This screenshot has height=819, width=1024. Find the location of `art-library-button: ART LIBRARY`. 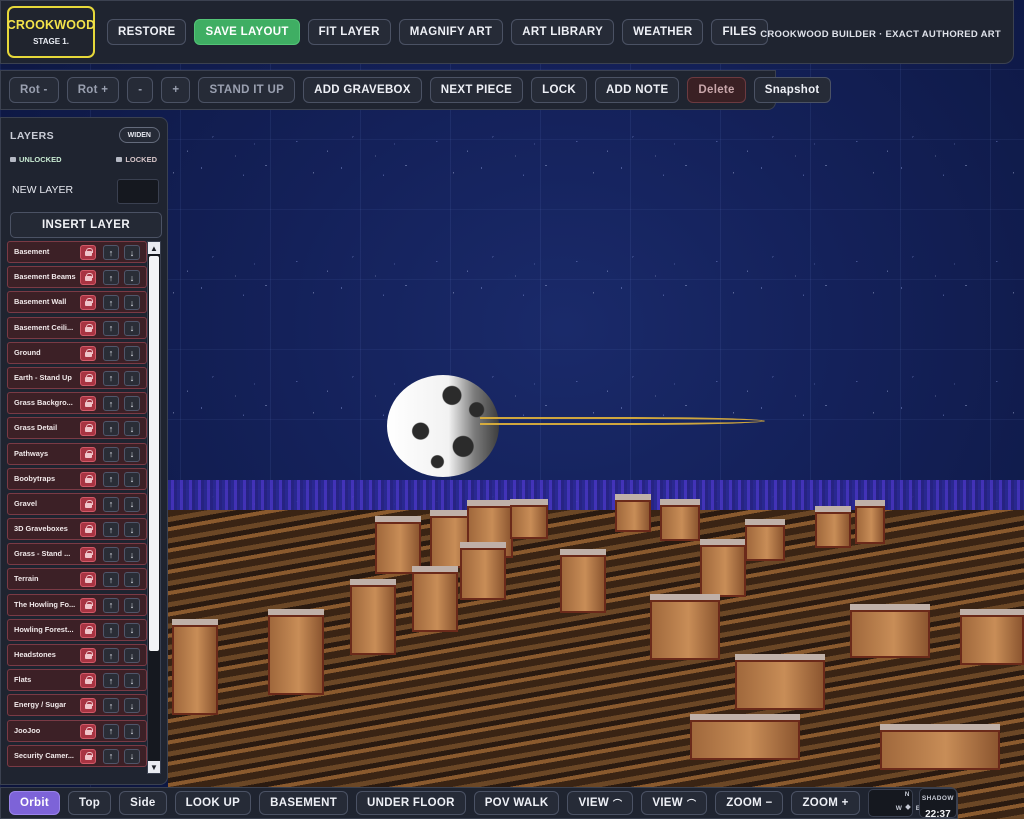

art-library-button: ART LIBRARY is located at coordinates (563, 32).